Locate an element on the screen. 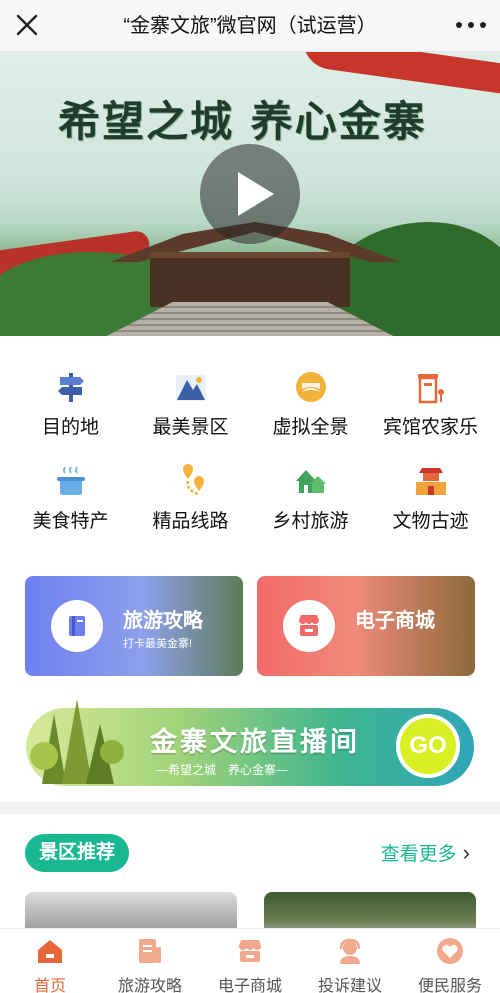  gate-building is located at coordinates (250, 279).